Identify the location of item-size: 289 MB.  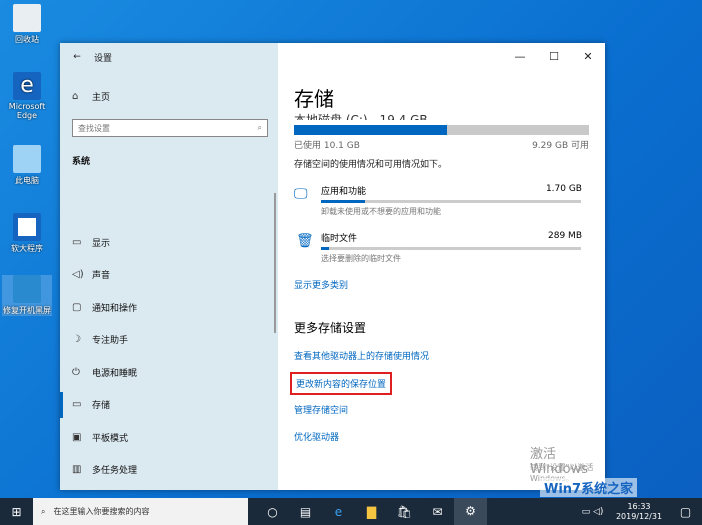
(565, 236).